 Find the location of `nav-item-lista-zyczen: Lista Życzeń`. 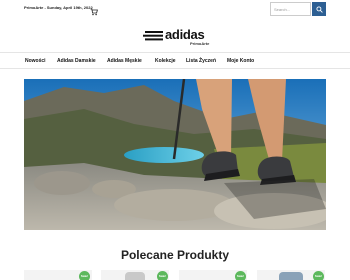

nav-item-lista-zyczen: Lista Życzeń is located at coordinates (201, 61).